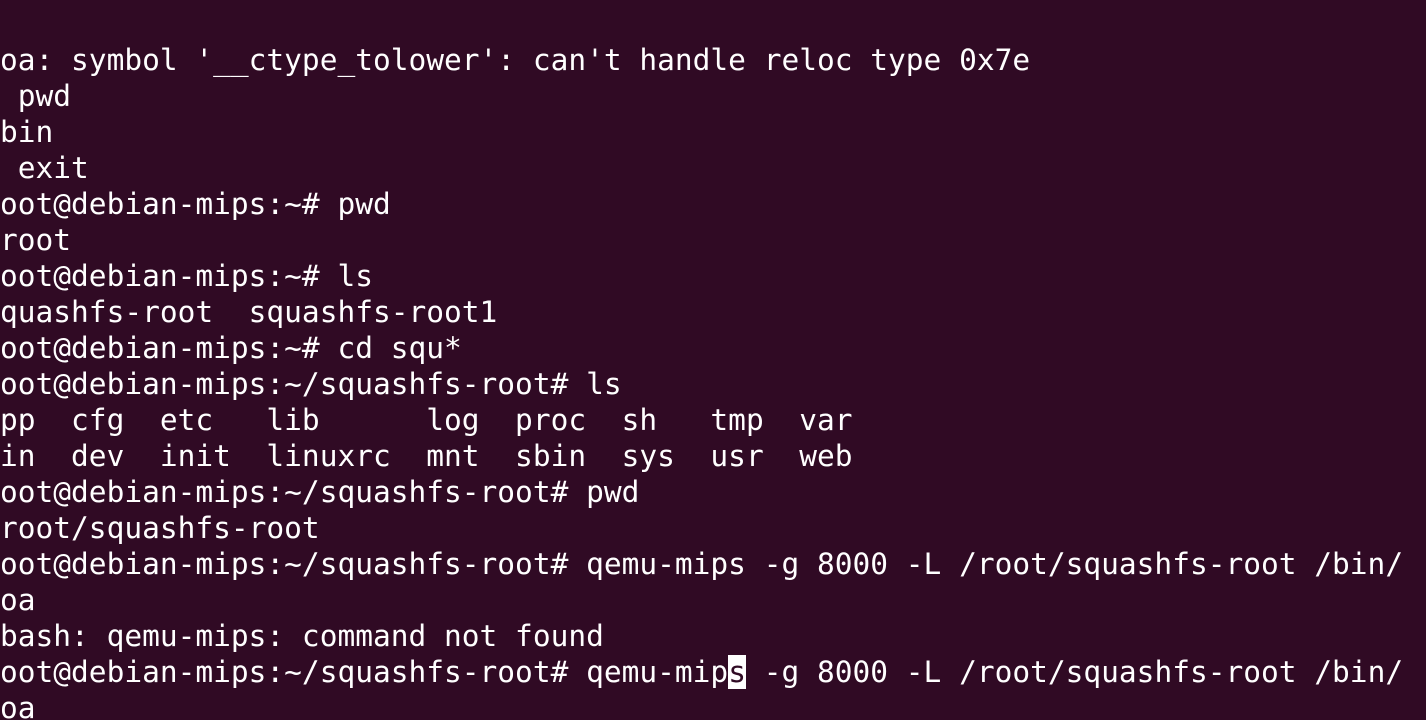  I want to click on output-line: oot@debian-mips:~/squashfs-root# ls, so click(311, 384).